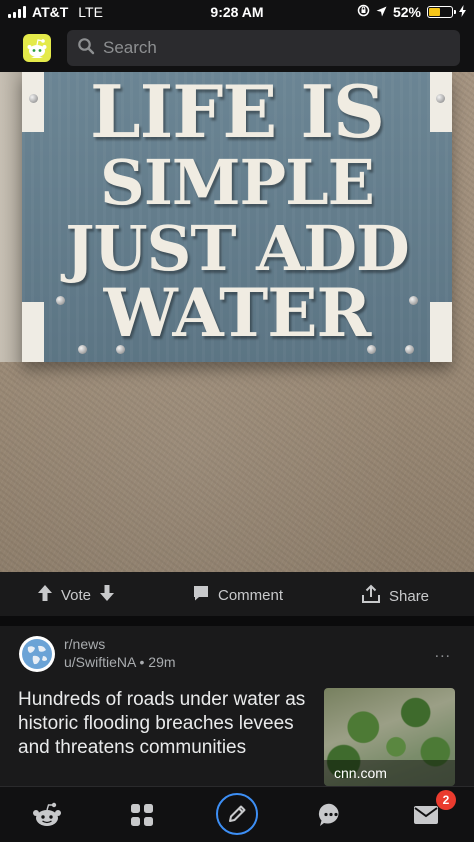 The width and height of the screenshot is (474, 842). I want to click on vote-control: Vote, so click(76, 595).